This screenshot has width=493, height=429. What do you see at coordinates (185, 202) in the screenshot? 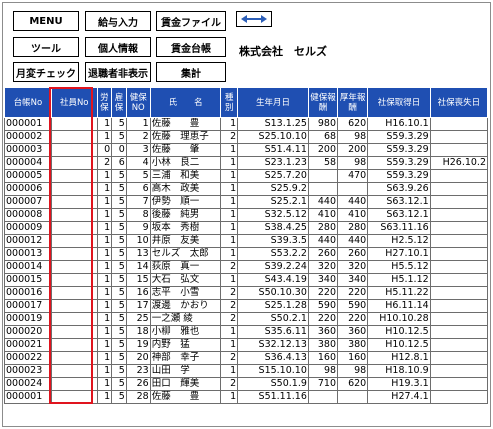
I see `cell-name: 伊勢 順一` at bounding box center [185, 202].